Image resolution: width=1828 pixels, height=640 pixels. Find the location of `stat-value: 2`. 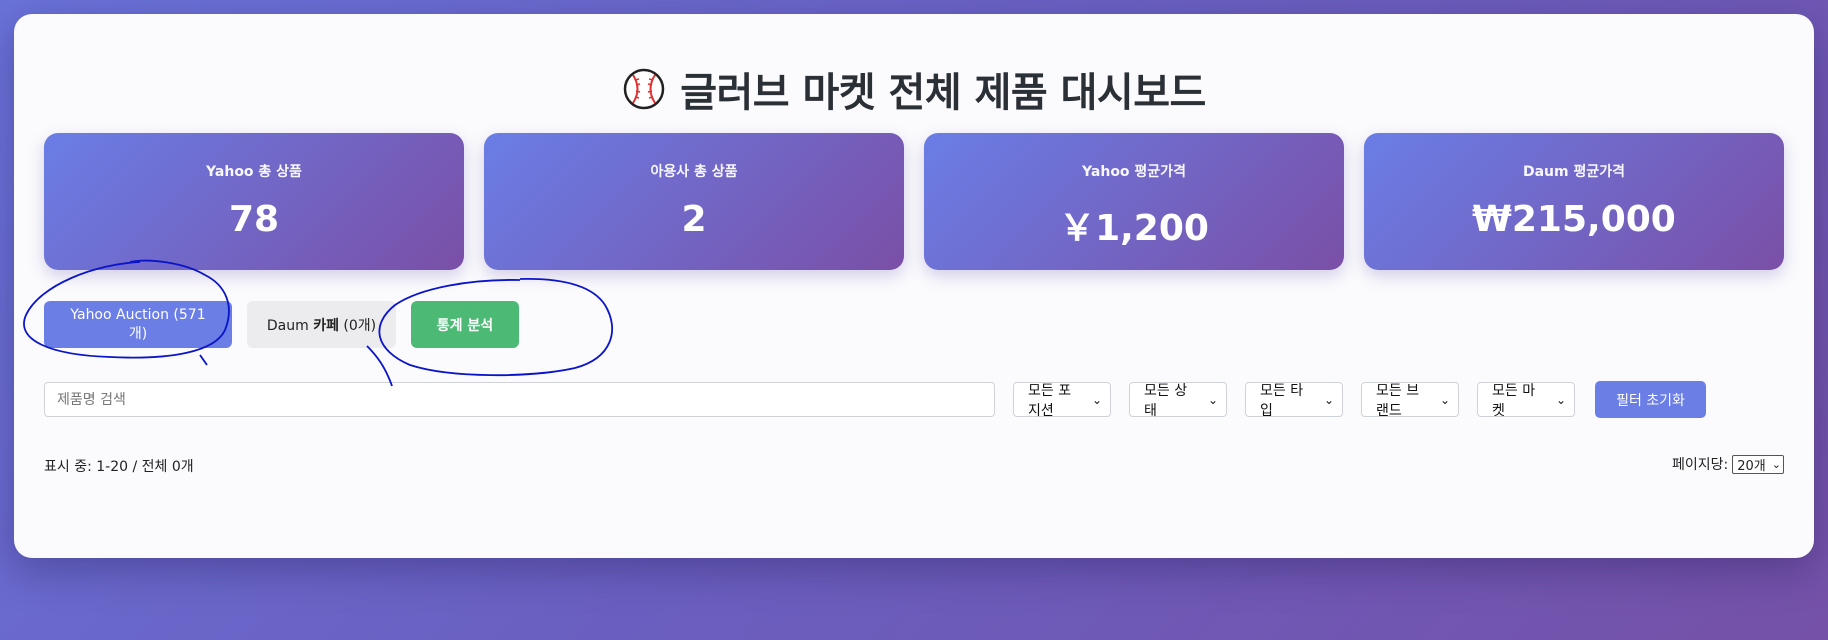

stat-value: 2 is located at coordinates (694, 219).